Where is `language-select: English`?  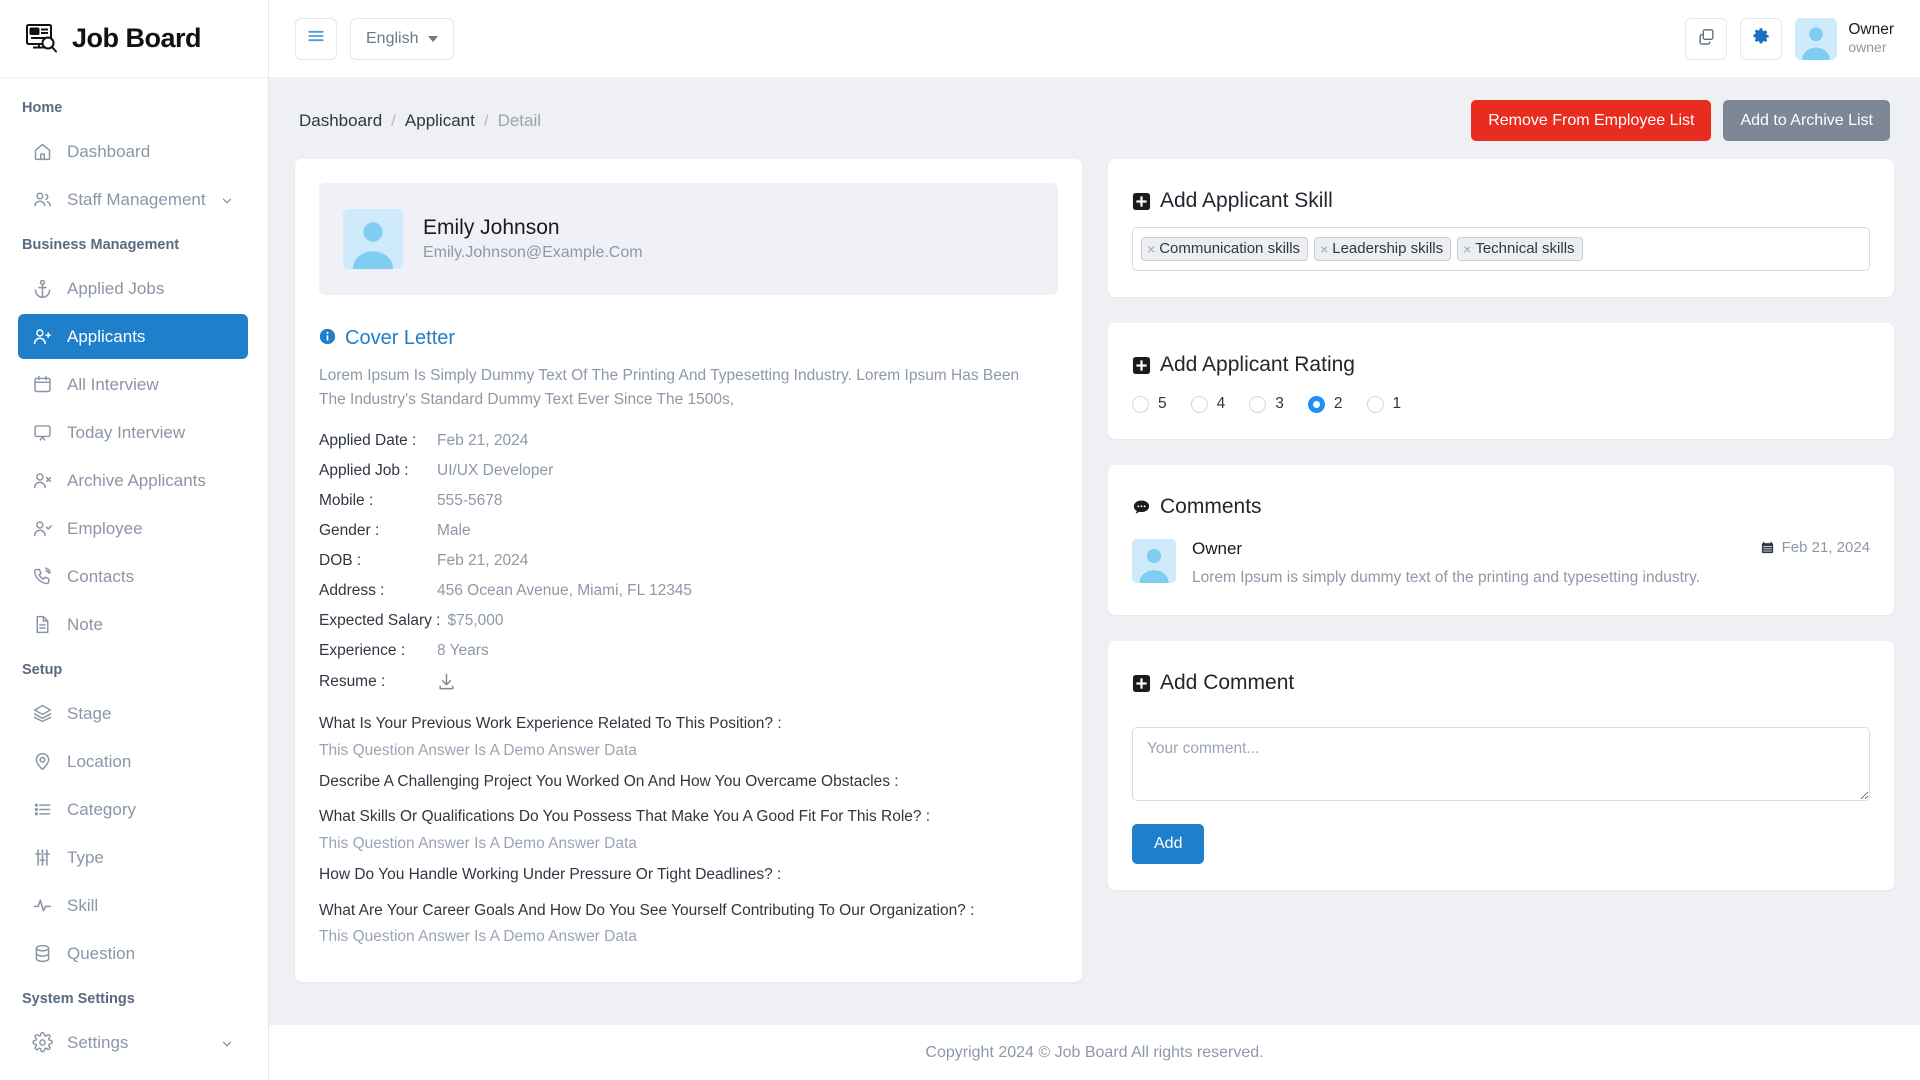 language-select: English is located at coordinates (402, 38).